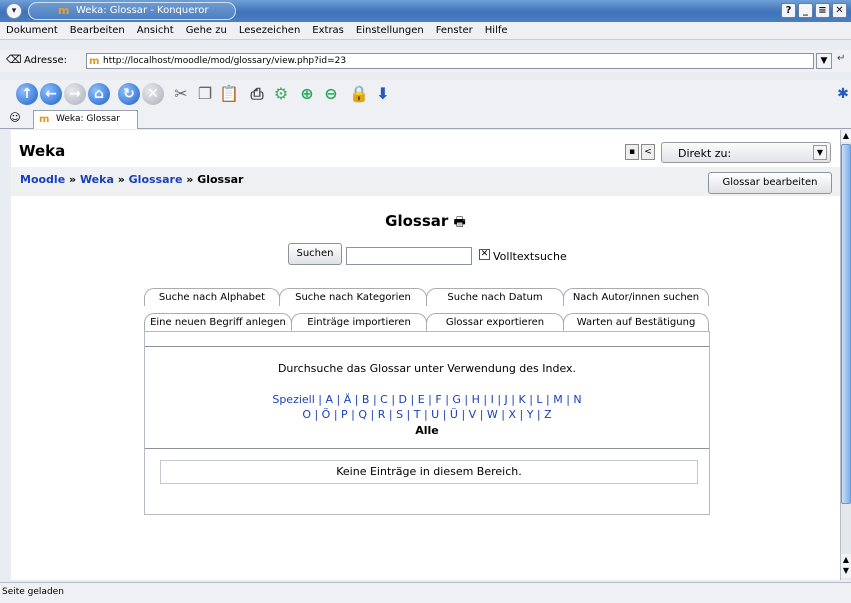 The width and height of the screenshot is (851, 603). What do you see at coordinates (42, 151) in the screenshot?
I see `site-name: Weka` at bounding box center [42, 151].